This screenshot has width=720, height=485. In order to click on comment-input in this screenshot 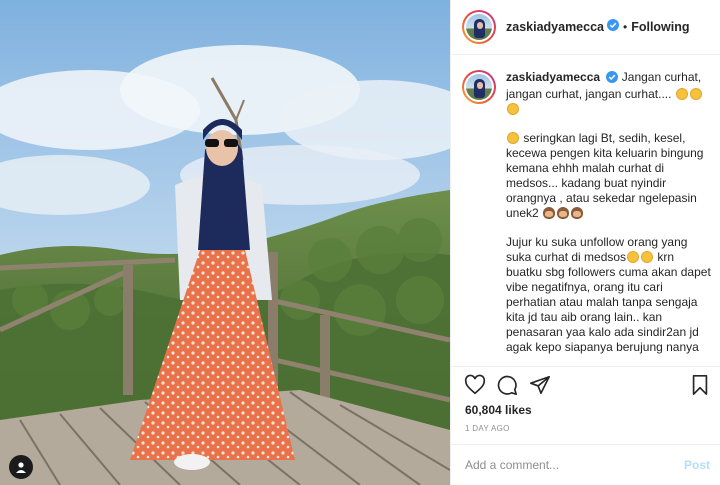, I will do `click(574, 465)`.